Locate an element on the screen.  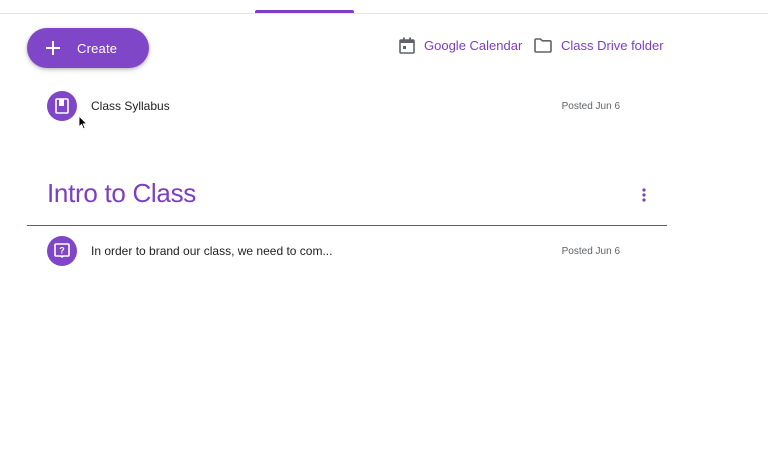
mouse-cursor-icon is located at coordinates (83, 122).